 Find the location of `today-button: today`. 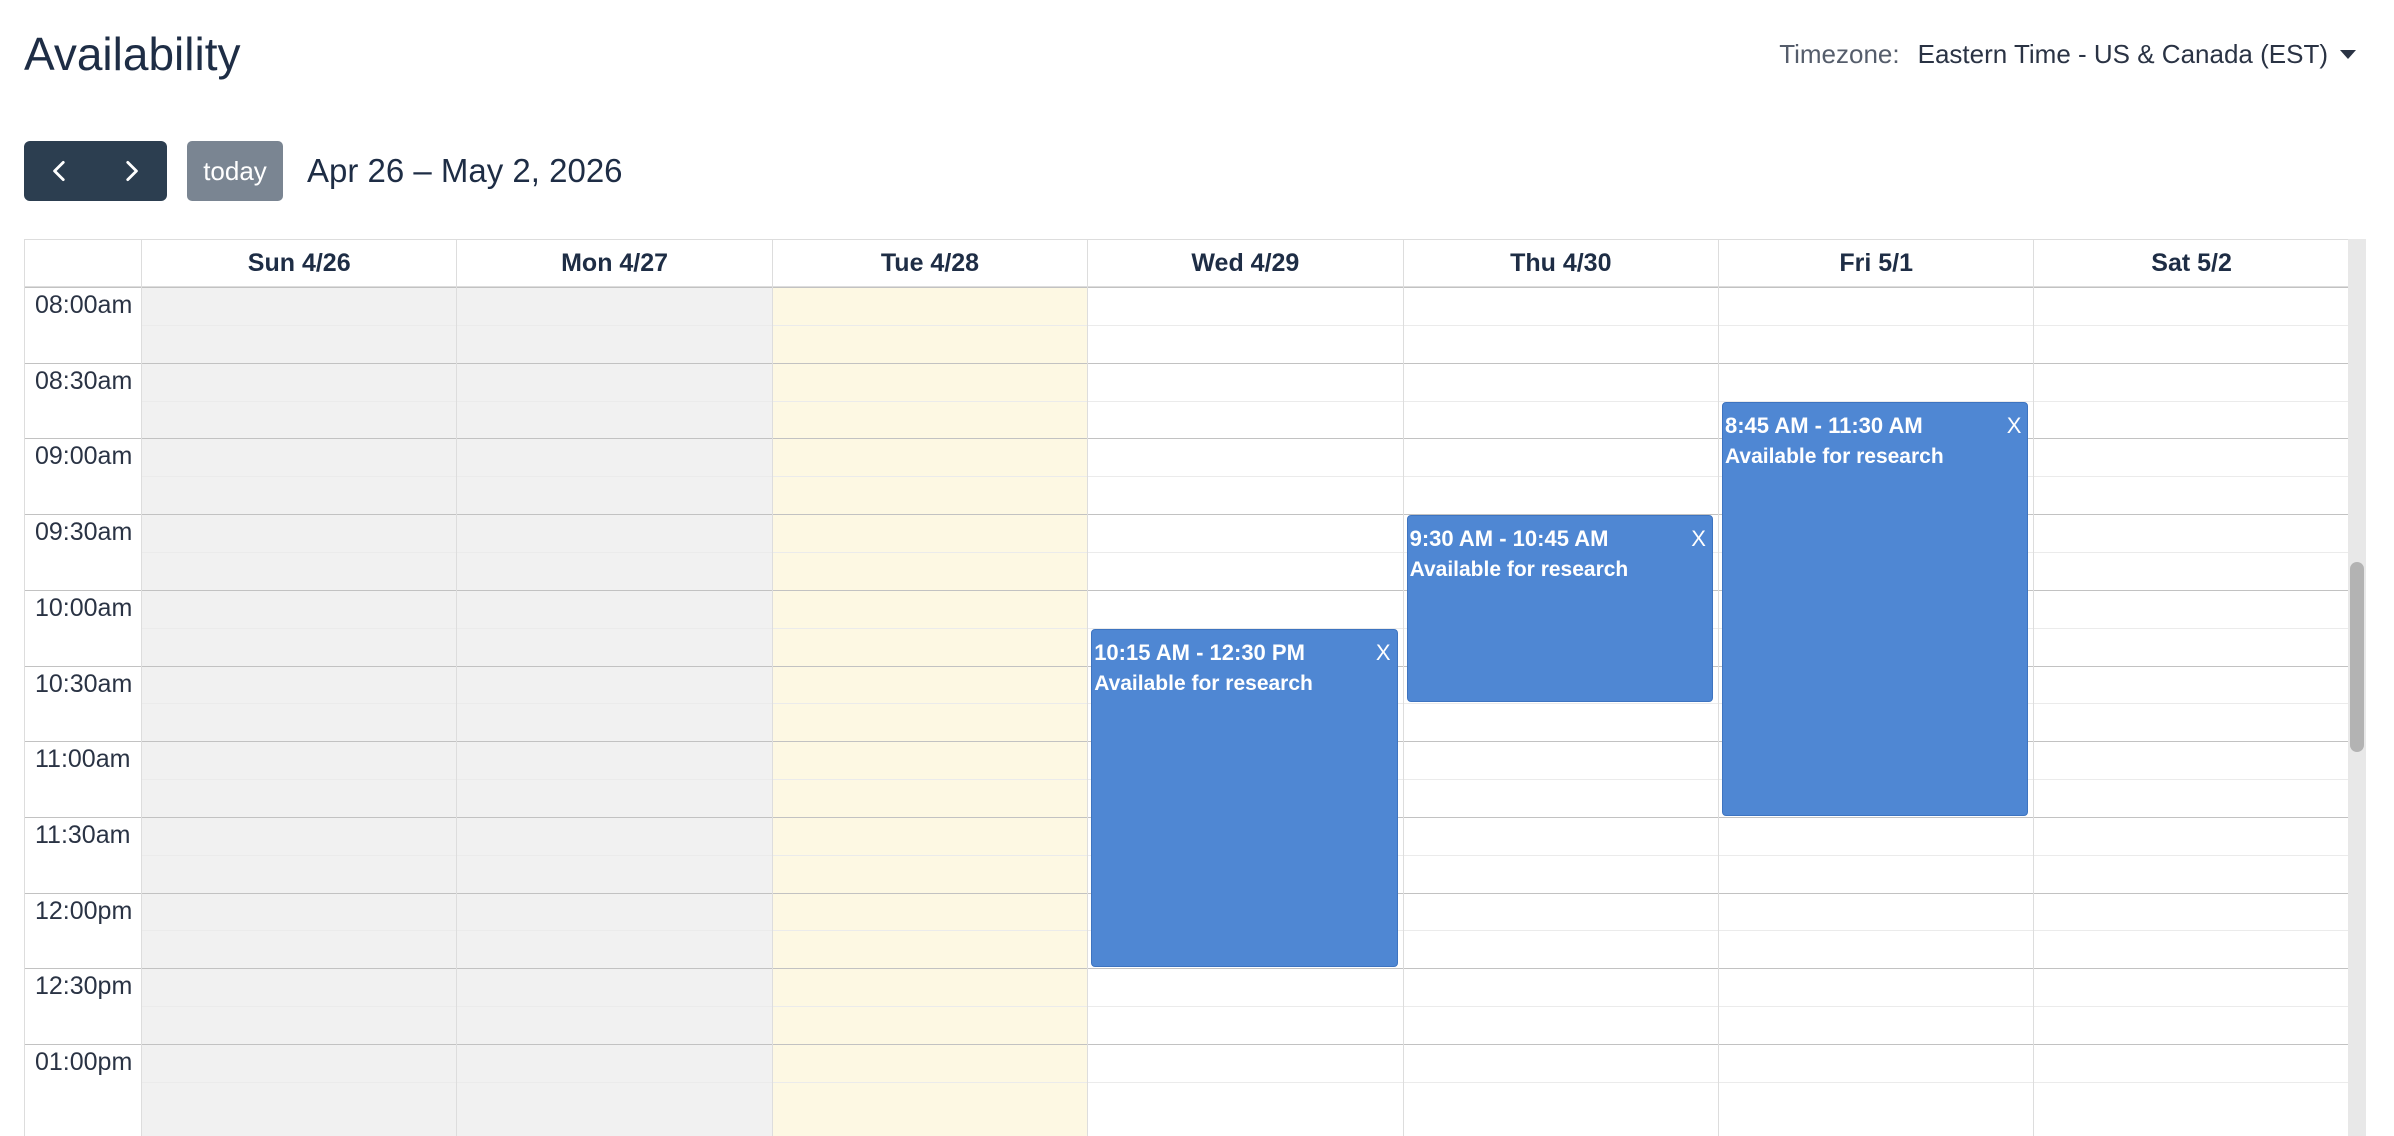

today-button: today is located at coordinates (235, 171).